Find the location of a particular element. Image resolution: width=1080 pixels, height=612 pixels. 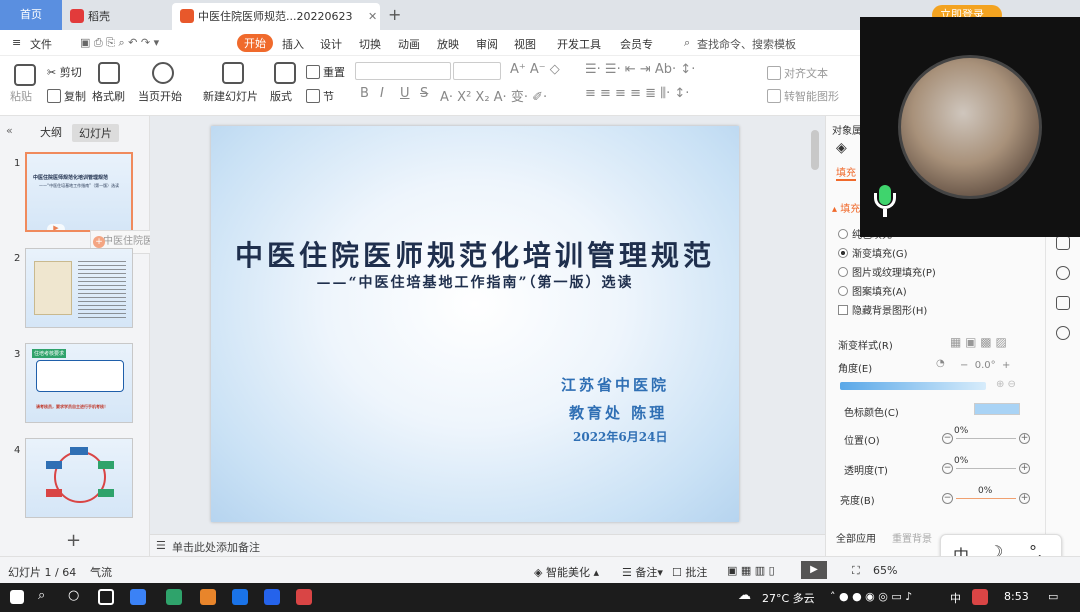

location-icon is located at coordinates (1063, 333).